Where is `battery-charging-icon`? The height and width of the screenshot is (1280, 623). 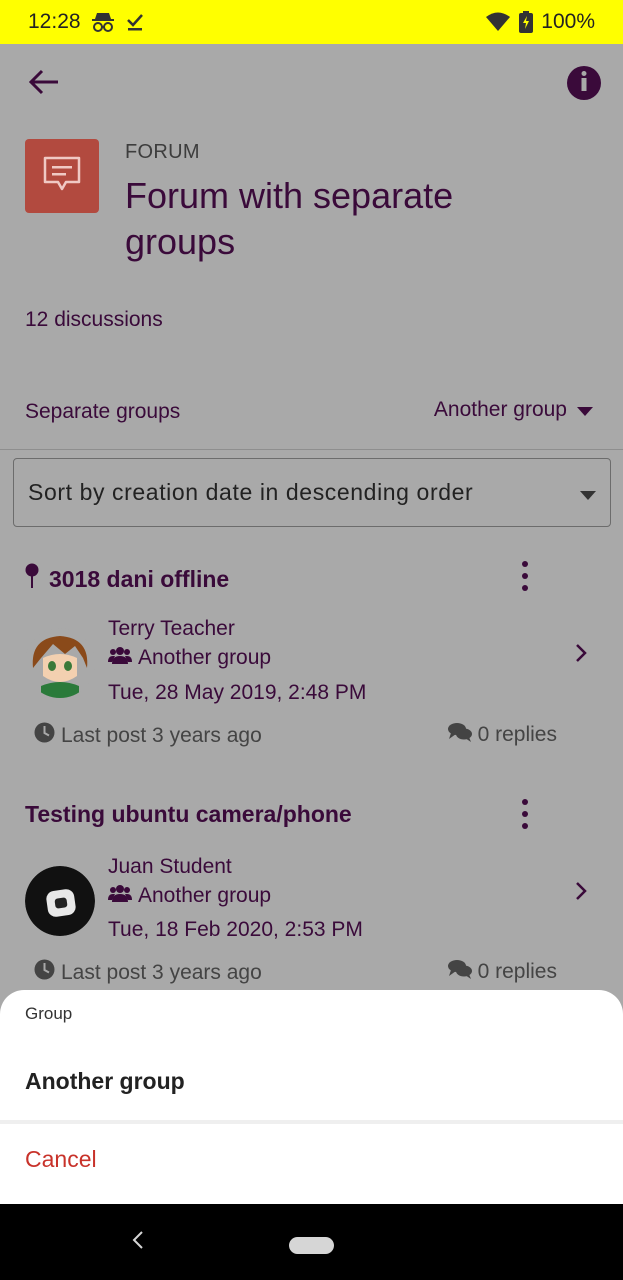
battery-charging-icon is located at coordinates (526, 22).